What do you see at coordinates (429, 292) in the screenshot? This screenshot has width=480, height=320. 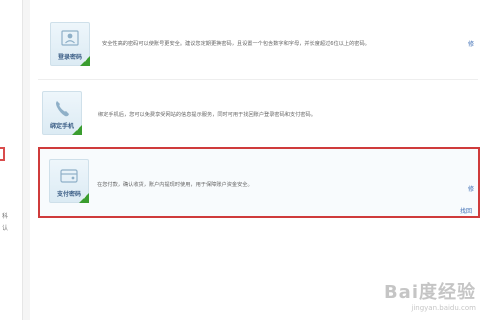 I see `watermark-logo: Bai度经验` at bounding box center [429, 292].